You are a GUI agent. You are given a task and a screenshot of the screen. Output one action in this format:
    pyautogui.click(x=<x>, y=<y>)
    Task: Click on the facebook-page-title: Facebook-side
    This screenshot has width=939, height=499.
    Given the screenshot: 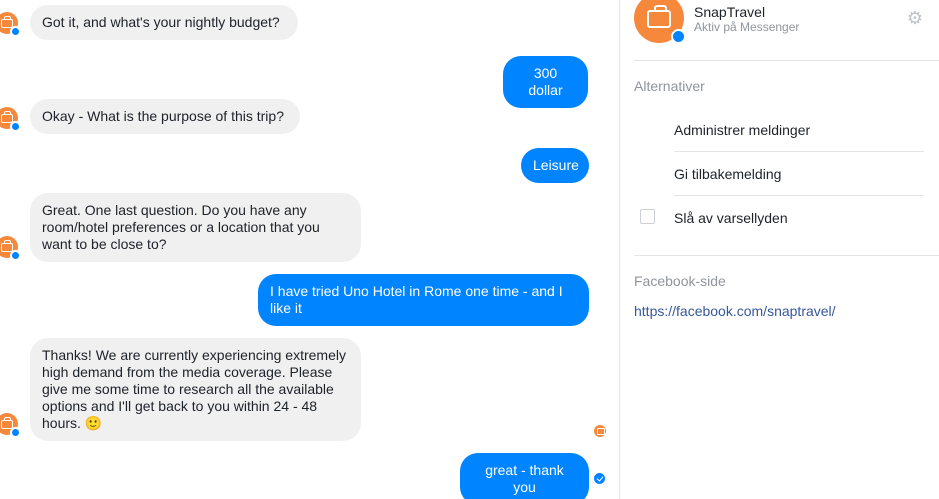 What is the action you would take?
    pyautogui.click(x=680, y=281)
    